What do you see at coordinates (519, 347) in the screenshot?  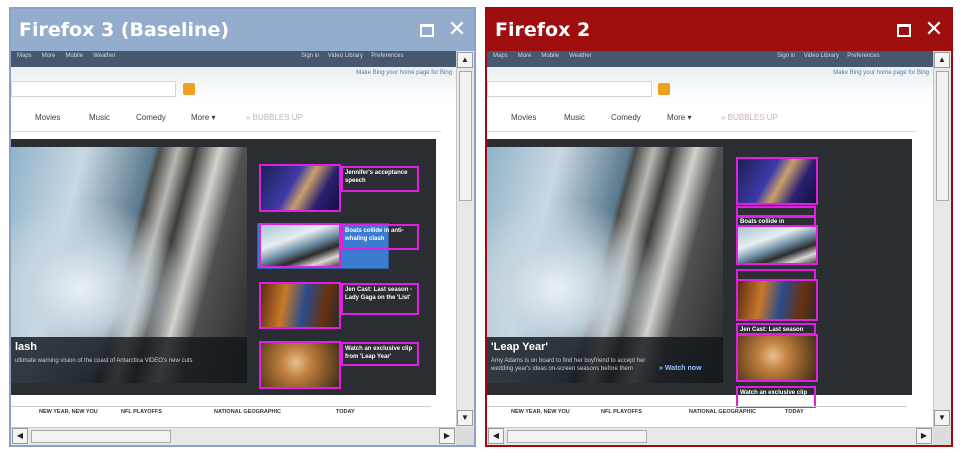 I see `hero-title: 'Leap Year'` at bounding box center [519, 347].